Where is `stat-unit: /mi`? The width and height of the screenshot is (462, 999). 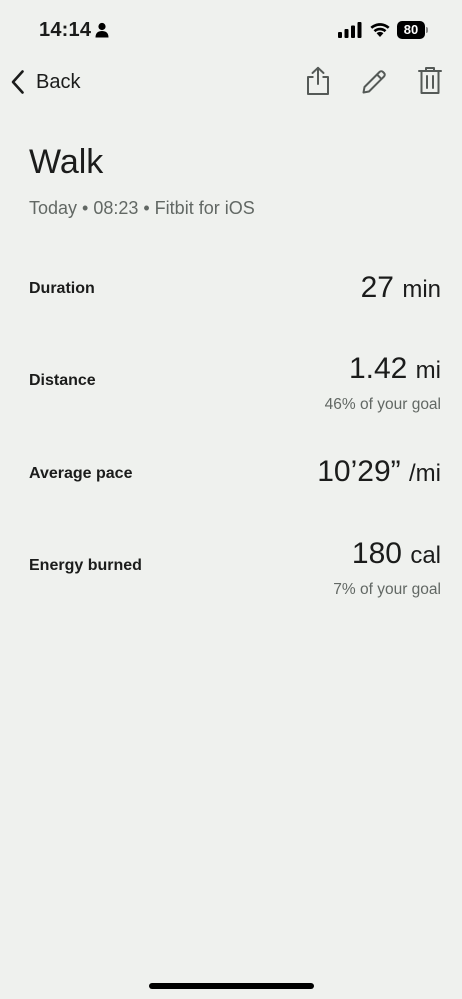 stat-unit: /mi is located at coordinates (425, 473).